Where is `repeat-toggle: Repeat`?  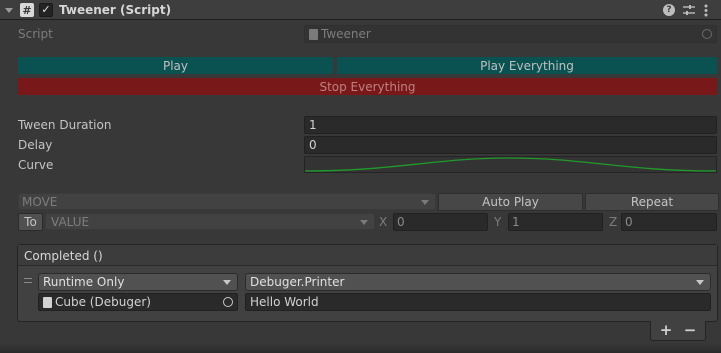 repeat-toggle: Repeat is located at coordinates (652, 202).